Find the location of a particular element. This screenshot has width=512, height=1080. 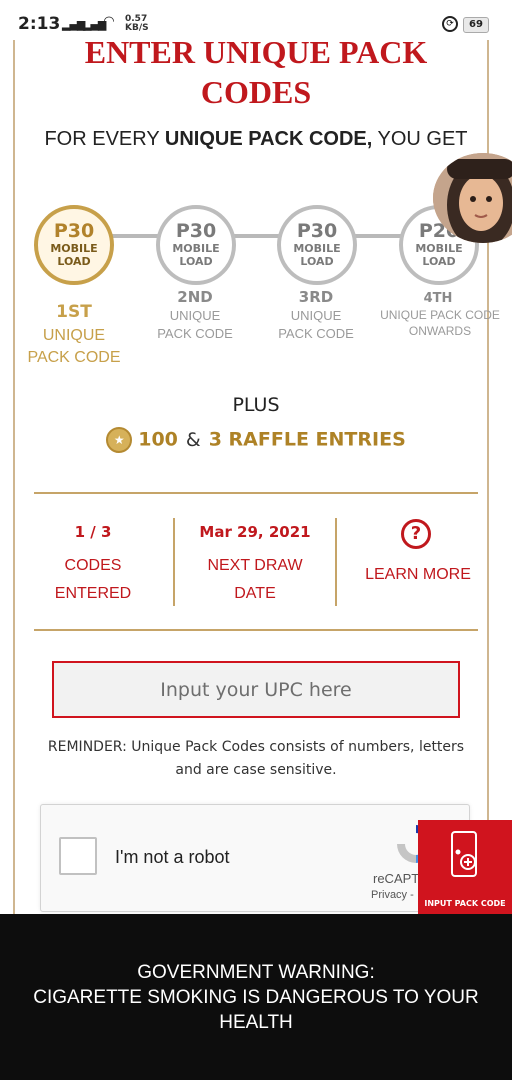

step-2-desc: UNIQUE PACK CODE is located at coordinates (195, 324).